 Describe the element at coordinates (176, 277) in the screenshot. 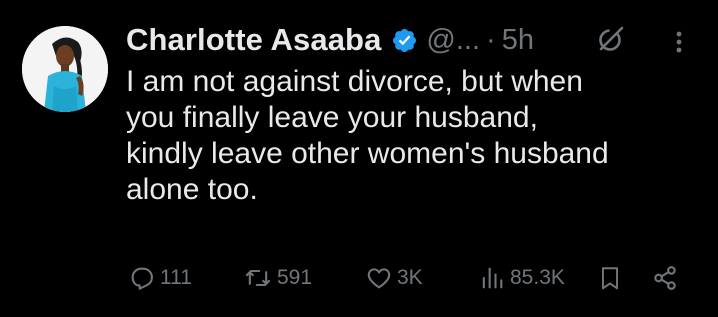

I see `reply-count: 111` at that location.